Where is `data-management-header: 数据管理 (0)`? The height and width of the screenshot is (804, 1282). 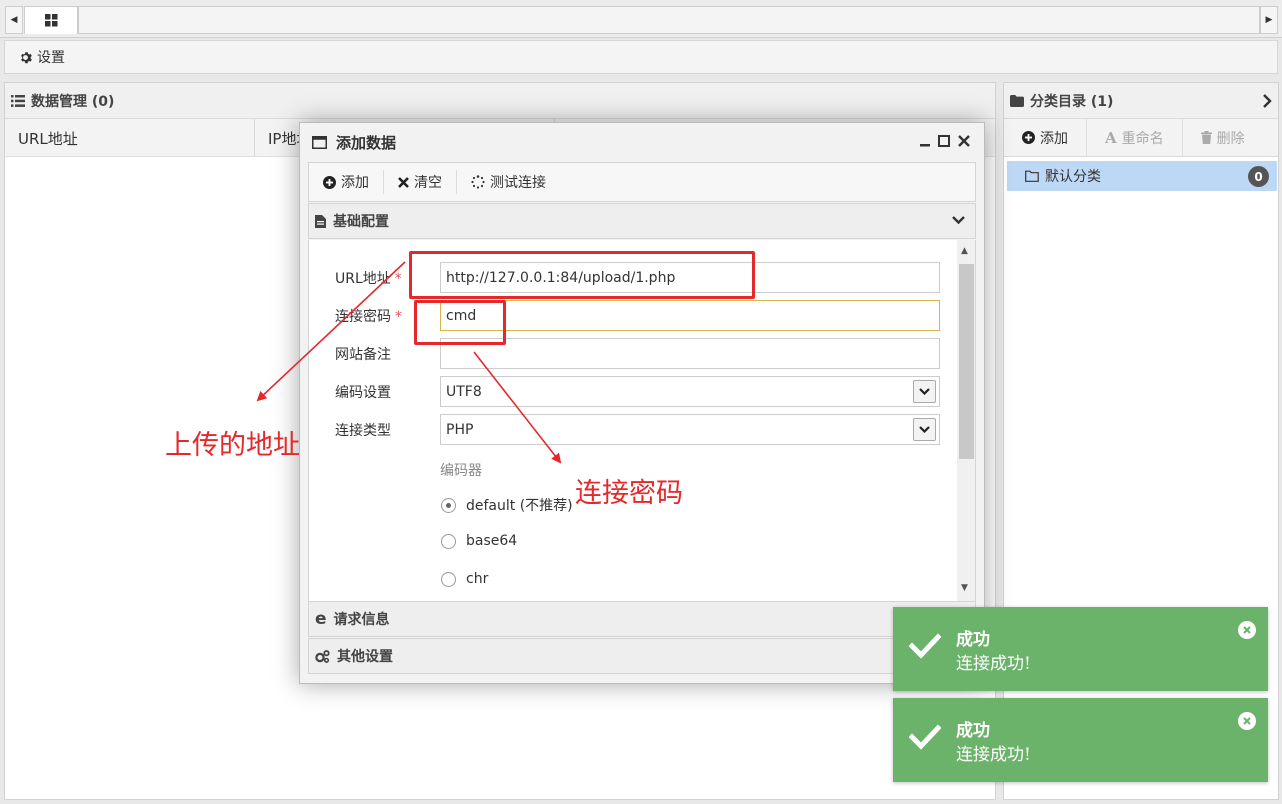
data-management-header: 数据管理 (0) is located at coordinates (500, 101).